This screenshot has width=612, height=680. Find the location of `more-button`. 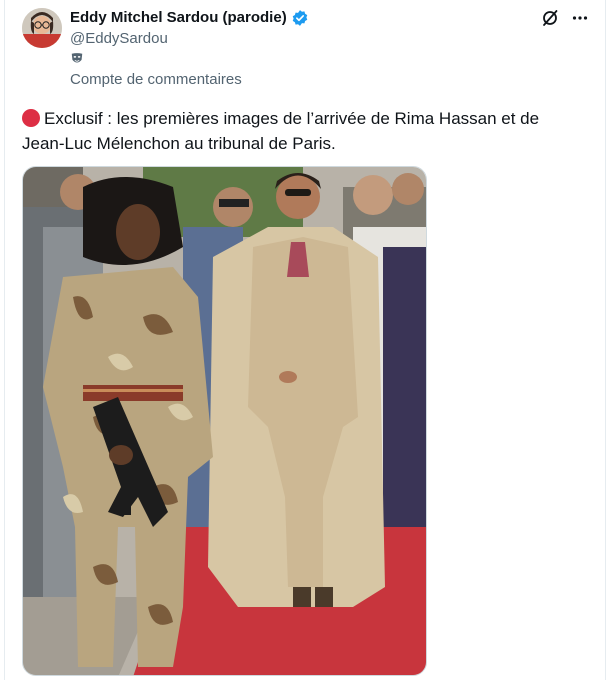

more-button is located at coordinates (580, 18).